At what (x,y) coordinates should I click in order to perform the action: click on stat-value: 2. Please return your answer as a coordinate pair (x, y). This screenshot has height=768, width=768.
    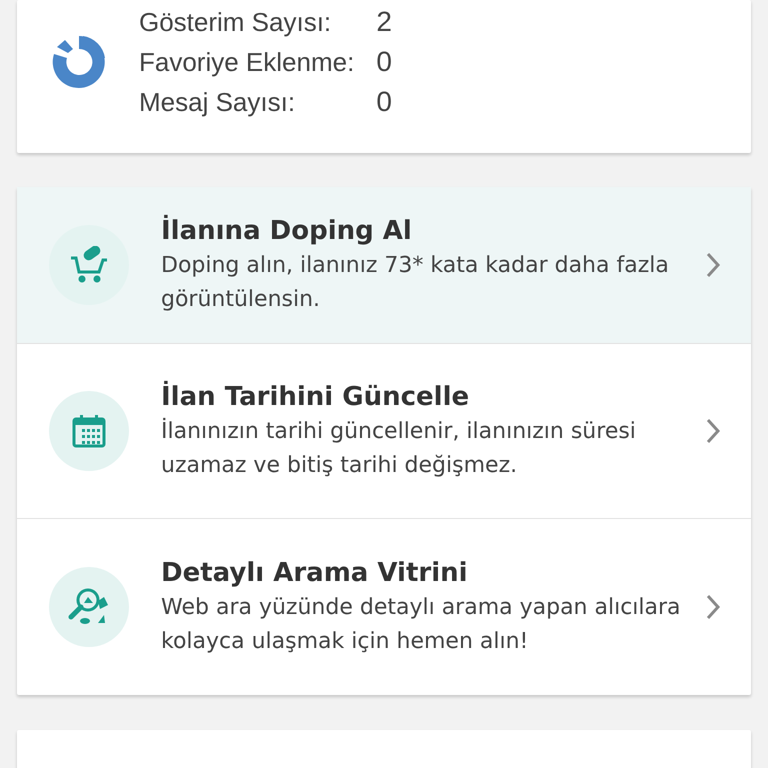
    Looking at the image, I should click on (384, 22).